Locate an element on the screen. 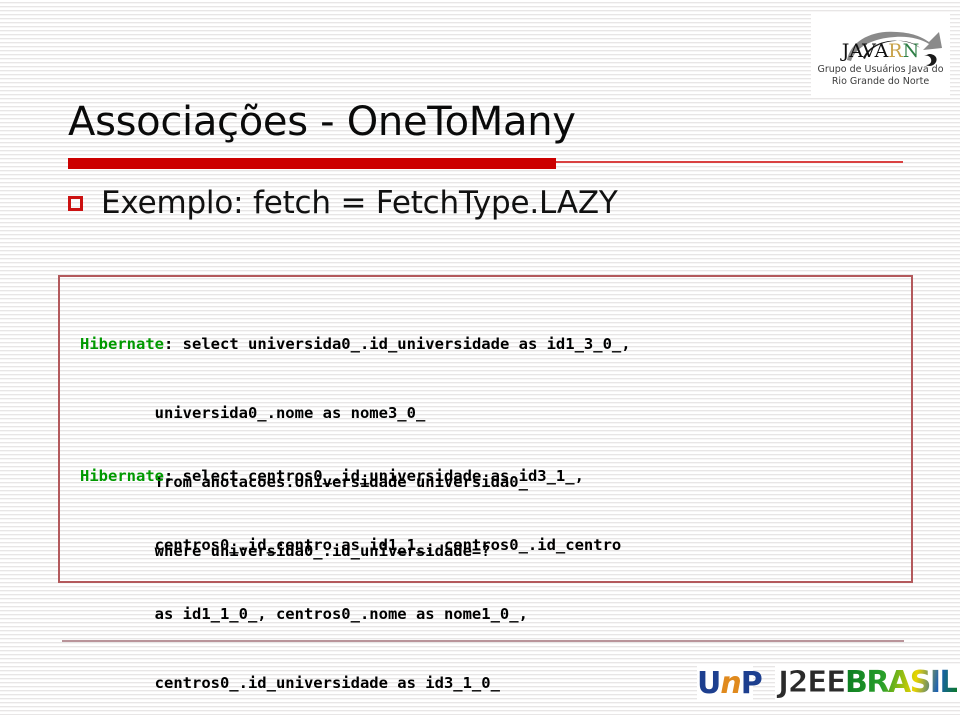 The image size is (960, 715). javarn-wordmark: JAVARN is located at coordinates (880, 51).